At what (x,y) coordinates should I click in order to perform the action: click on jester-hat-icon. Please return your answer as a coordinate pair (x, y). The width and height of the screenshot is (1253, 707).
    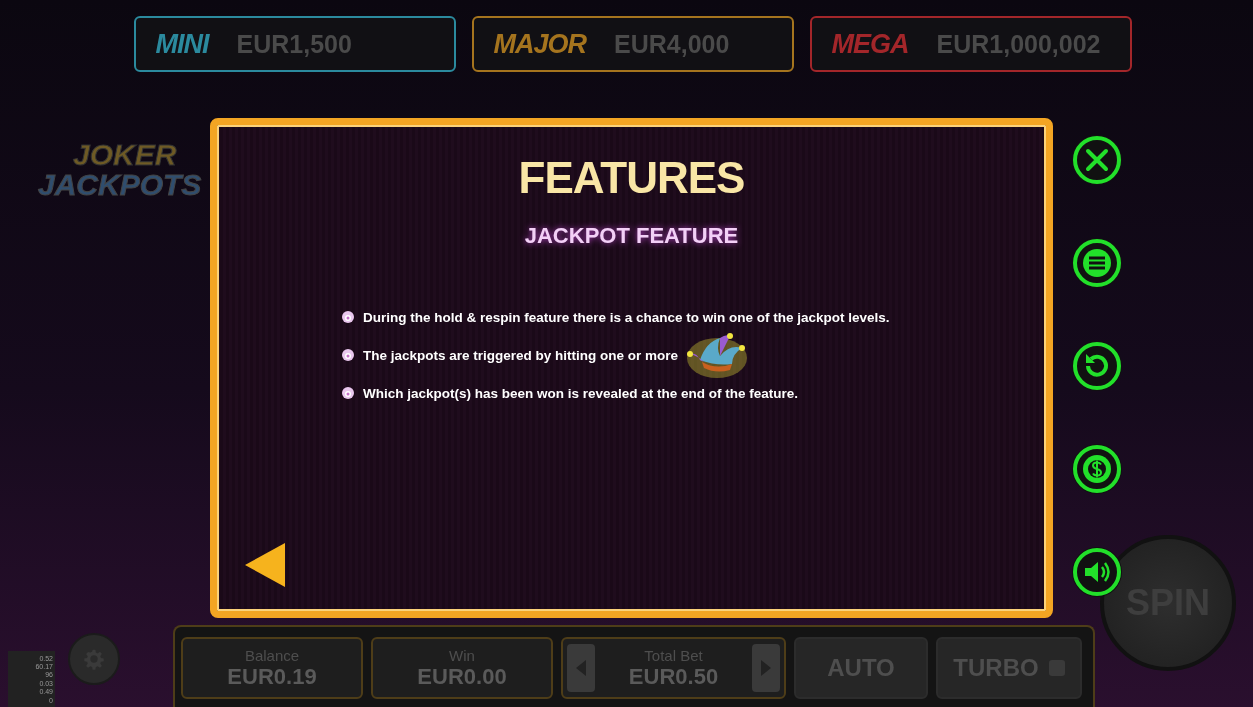
    Looking at the image, I should click on (717, 355).